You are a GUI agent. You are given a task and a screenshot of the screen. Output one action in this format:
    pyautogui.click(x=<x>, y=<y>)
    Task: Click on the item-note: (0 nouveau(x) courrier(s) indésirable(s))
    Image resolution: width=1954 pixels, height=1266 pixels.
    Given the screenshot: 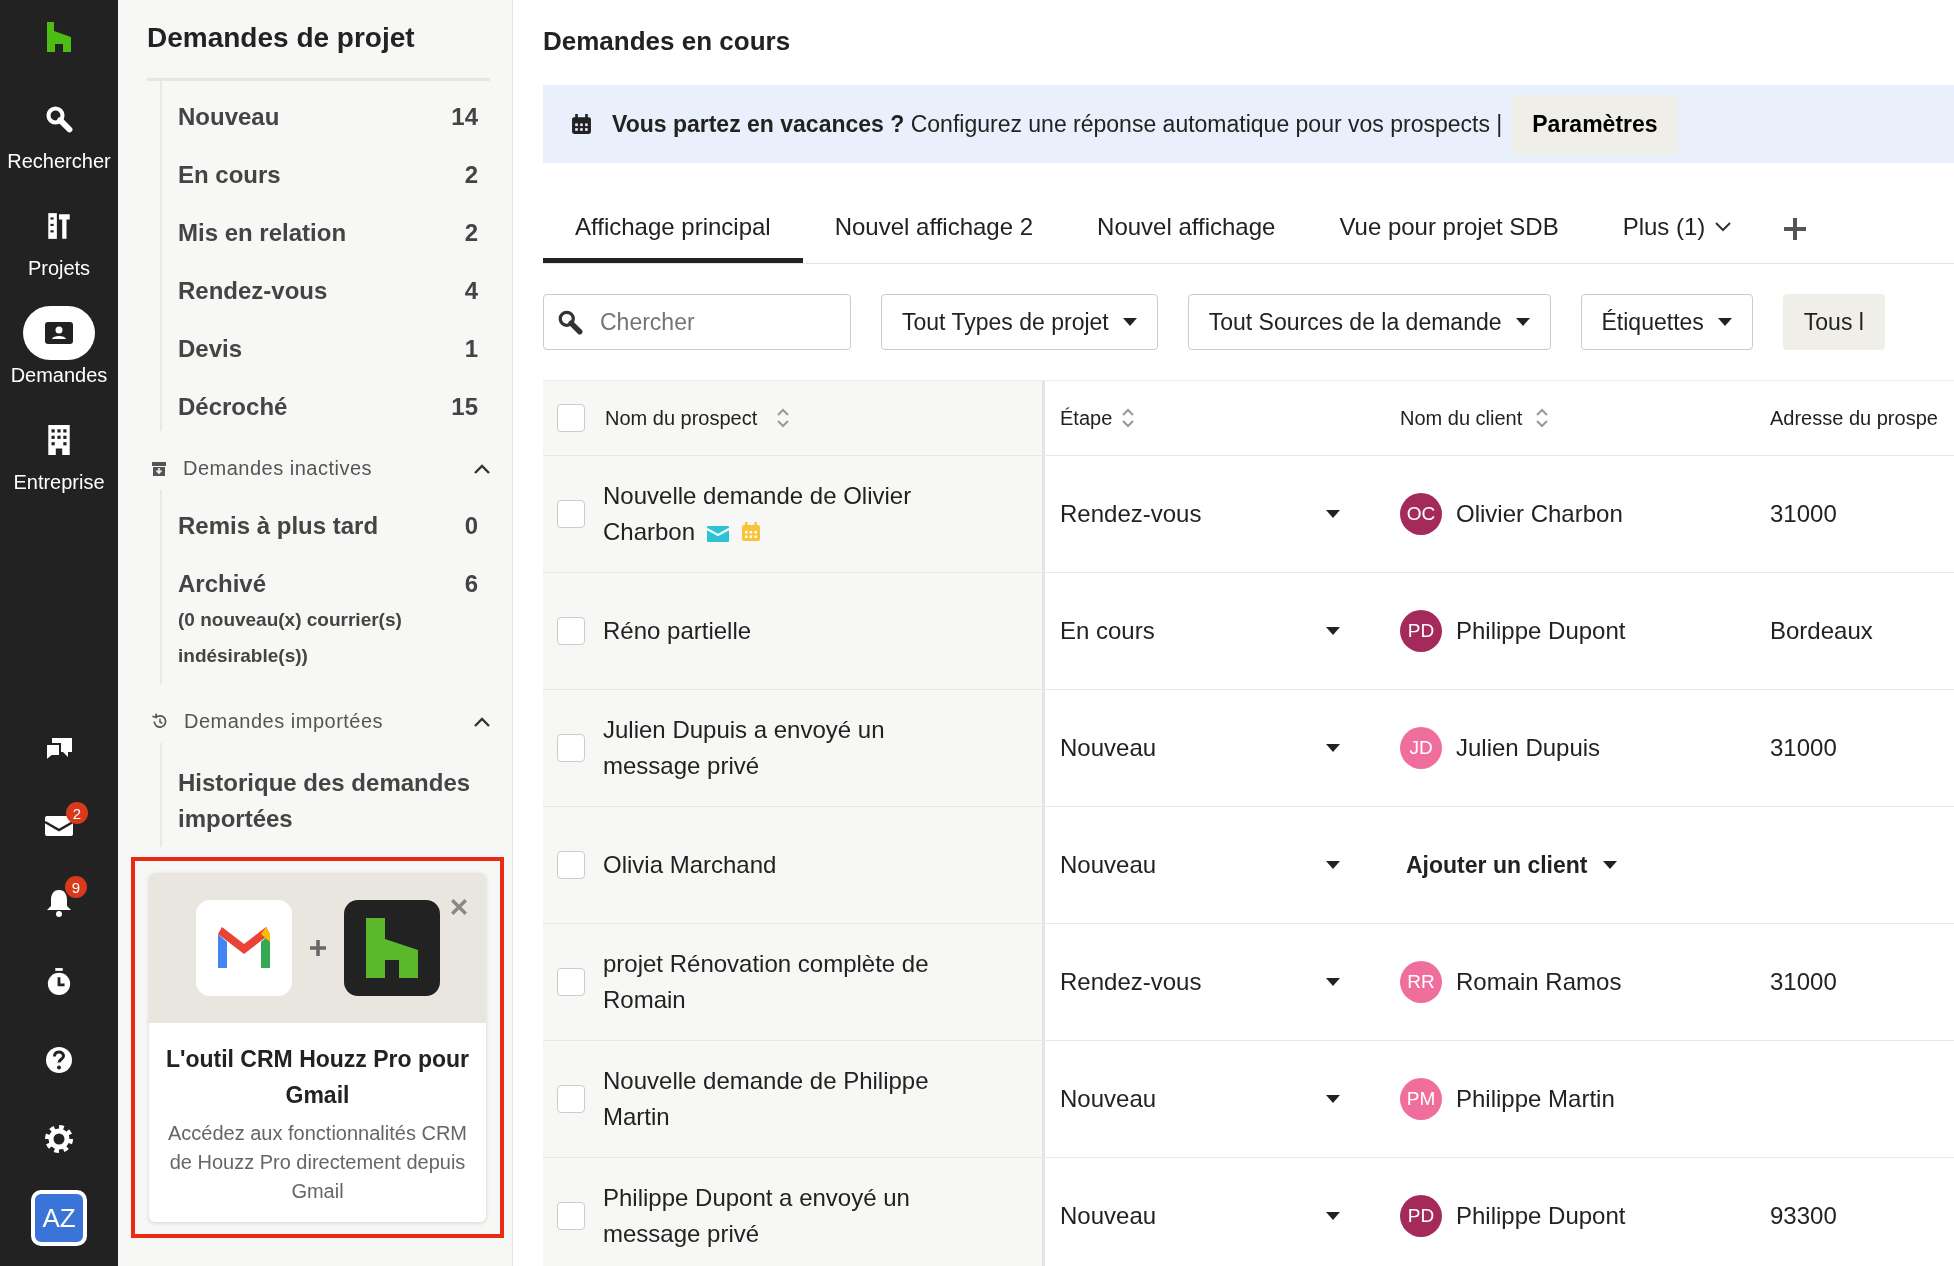 What is the action you would take?
    pyautogui.click(x=290, y=638)
    